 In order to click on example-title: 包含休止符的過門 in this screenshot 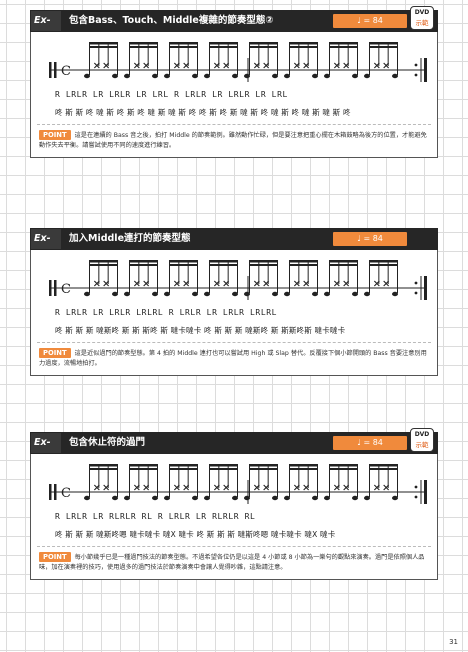, I will do `click(107, 442)`.